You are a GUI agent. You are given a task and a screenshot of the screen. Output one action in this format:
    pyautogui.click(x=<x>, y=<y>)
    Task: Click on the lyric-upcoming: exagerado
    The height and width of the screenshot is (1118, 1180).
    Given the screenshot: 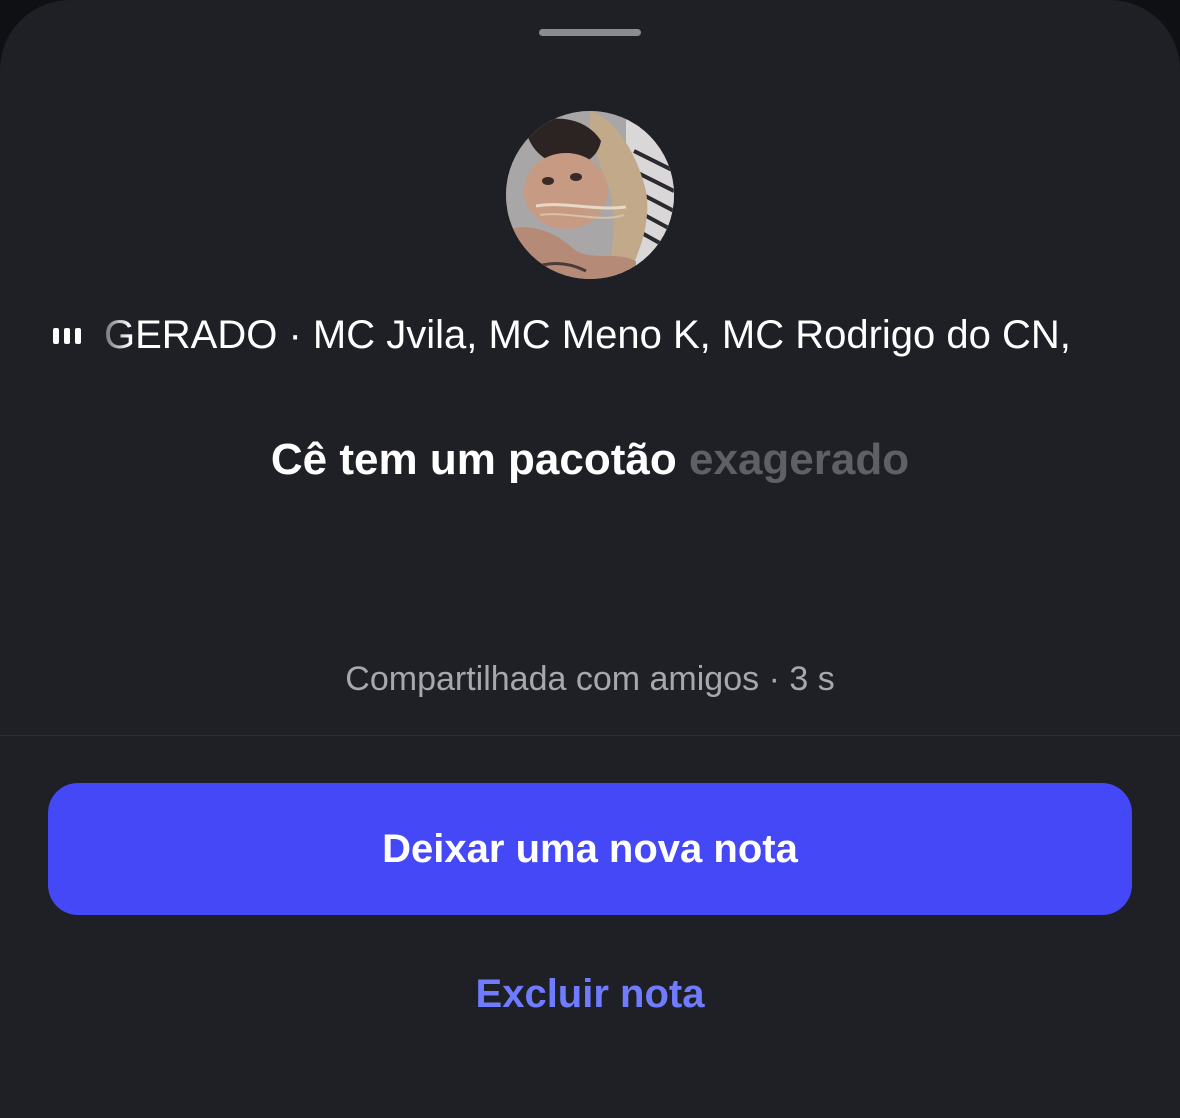 What is the action you would take?
    pyautogui.click(x=799, y=459)
    